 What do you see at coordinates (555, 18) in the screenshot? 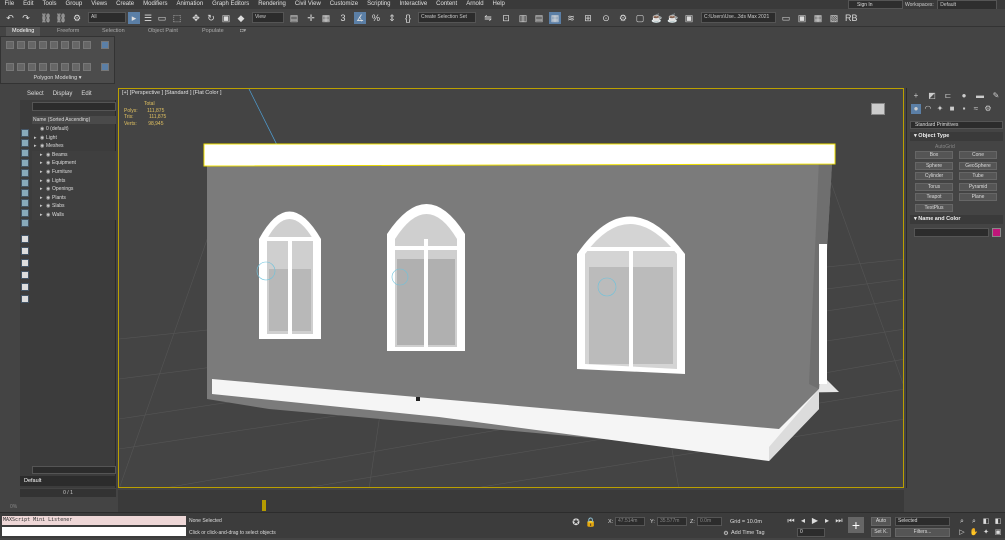
I see `ribbon-toggle-icon: ▦` at bounding box center [555, 18].